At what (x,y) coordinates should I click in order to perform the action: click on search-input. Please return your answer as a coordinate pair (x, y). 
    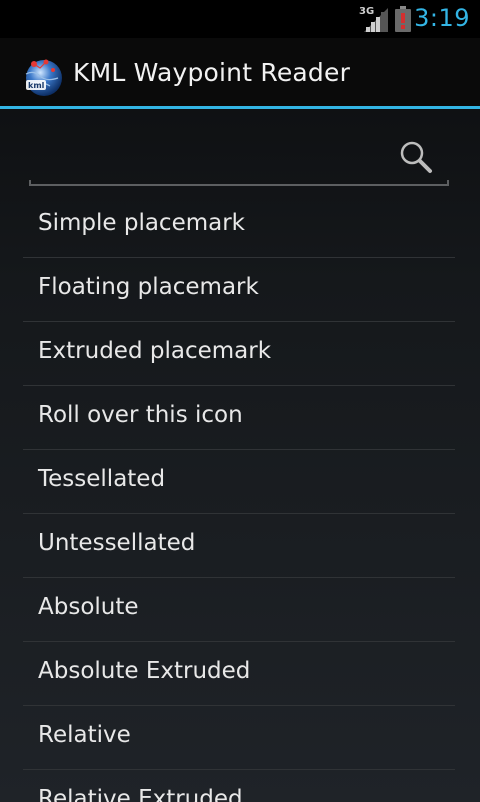
    Looking at the image, I should click on (211, 157).